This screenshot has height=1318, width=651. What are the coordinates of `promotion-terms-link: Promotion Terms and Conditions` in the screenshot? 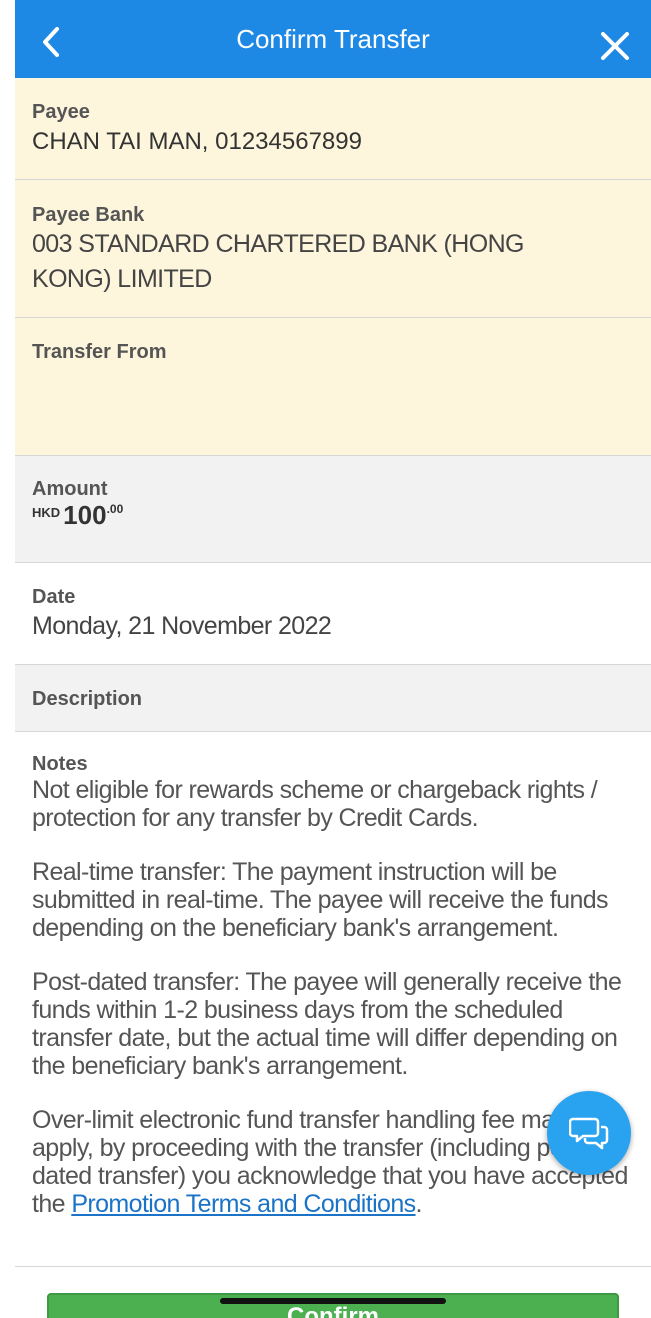 It's located at (243, 1204).